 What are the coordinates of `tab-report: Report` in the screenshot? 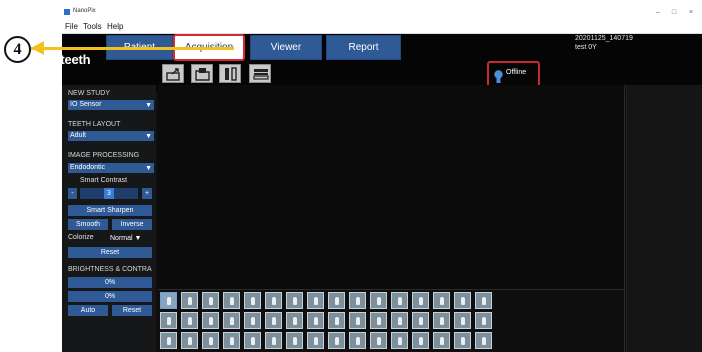 It's located at (363, 47).